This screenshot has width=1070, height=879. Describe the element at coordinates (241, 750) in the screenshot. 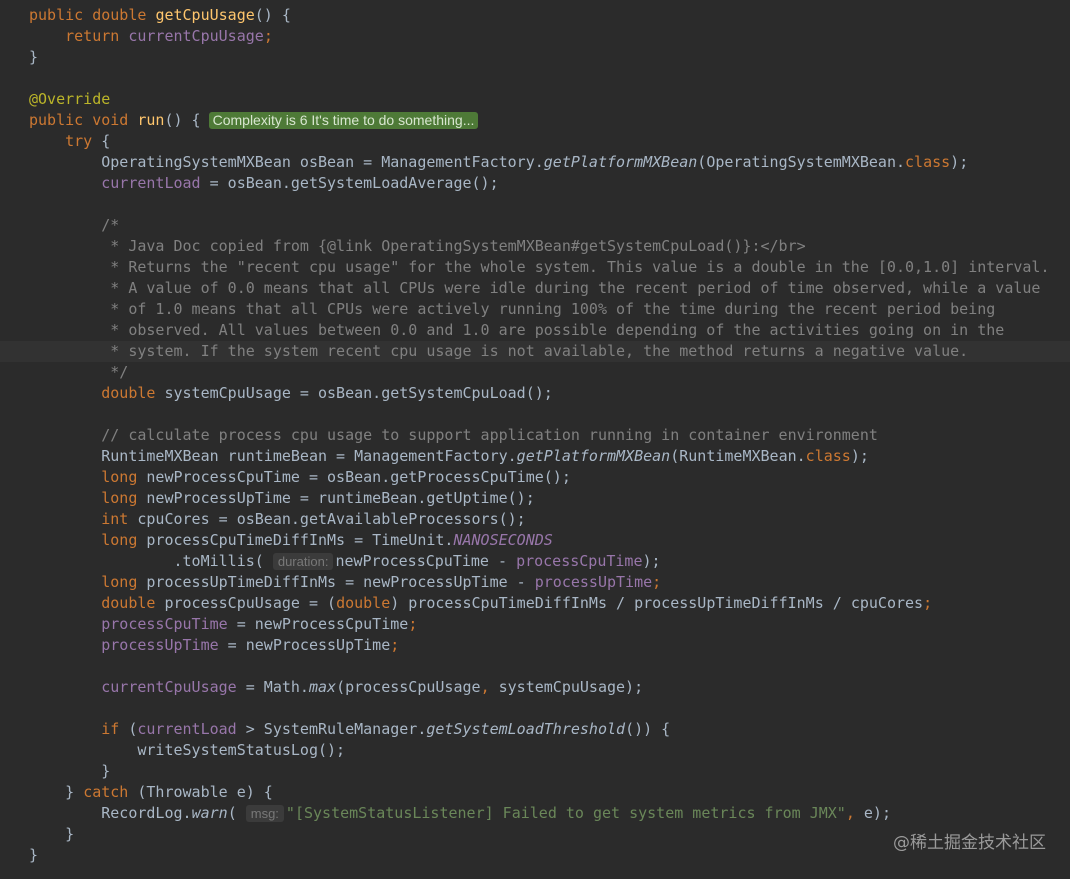

I see `code-text: writeSystemStatusLog();` at that location.